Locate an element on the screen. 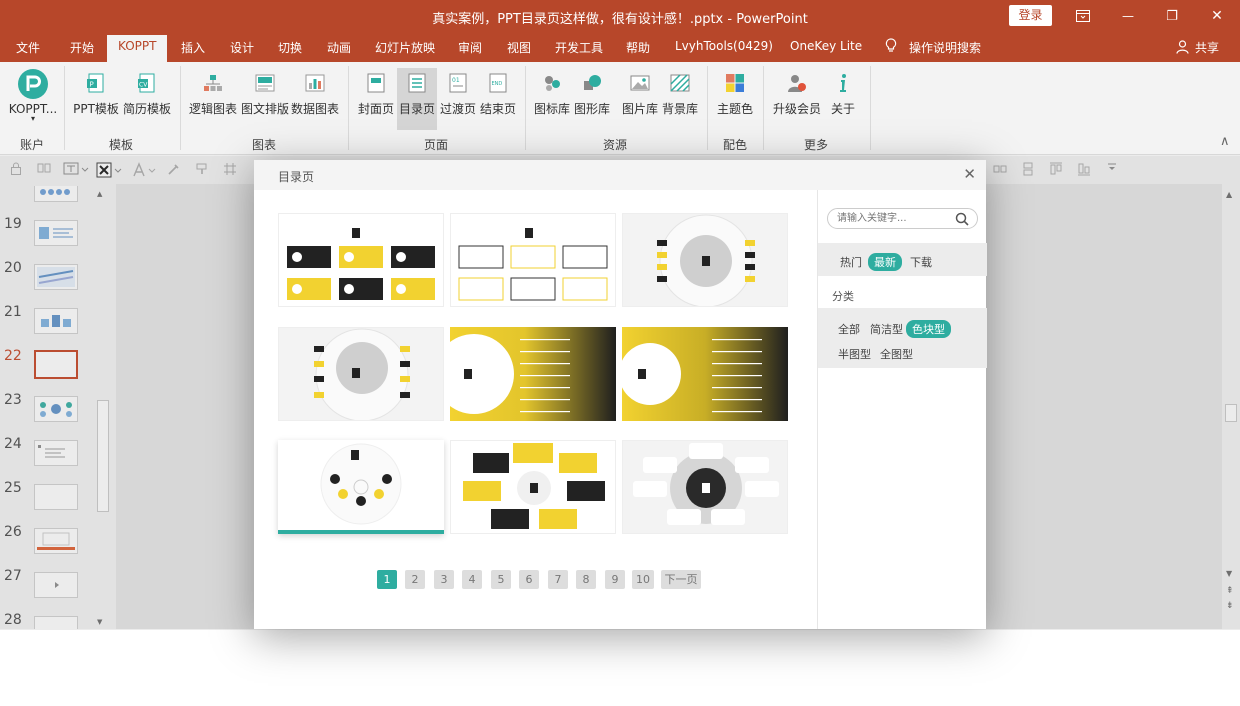 Image resolution: width=1240 pixels, height=706 pixels. template-card-selected is located at coordinates (361, 487).